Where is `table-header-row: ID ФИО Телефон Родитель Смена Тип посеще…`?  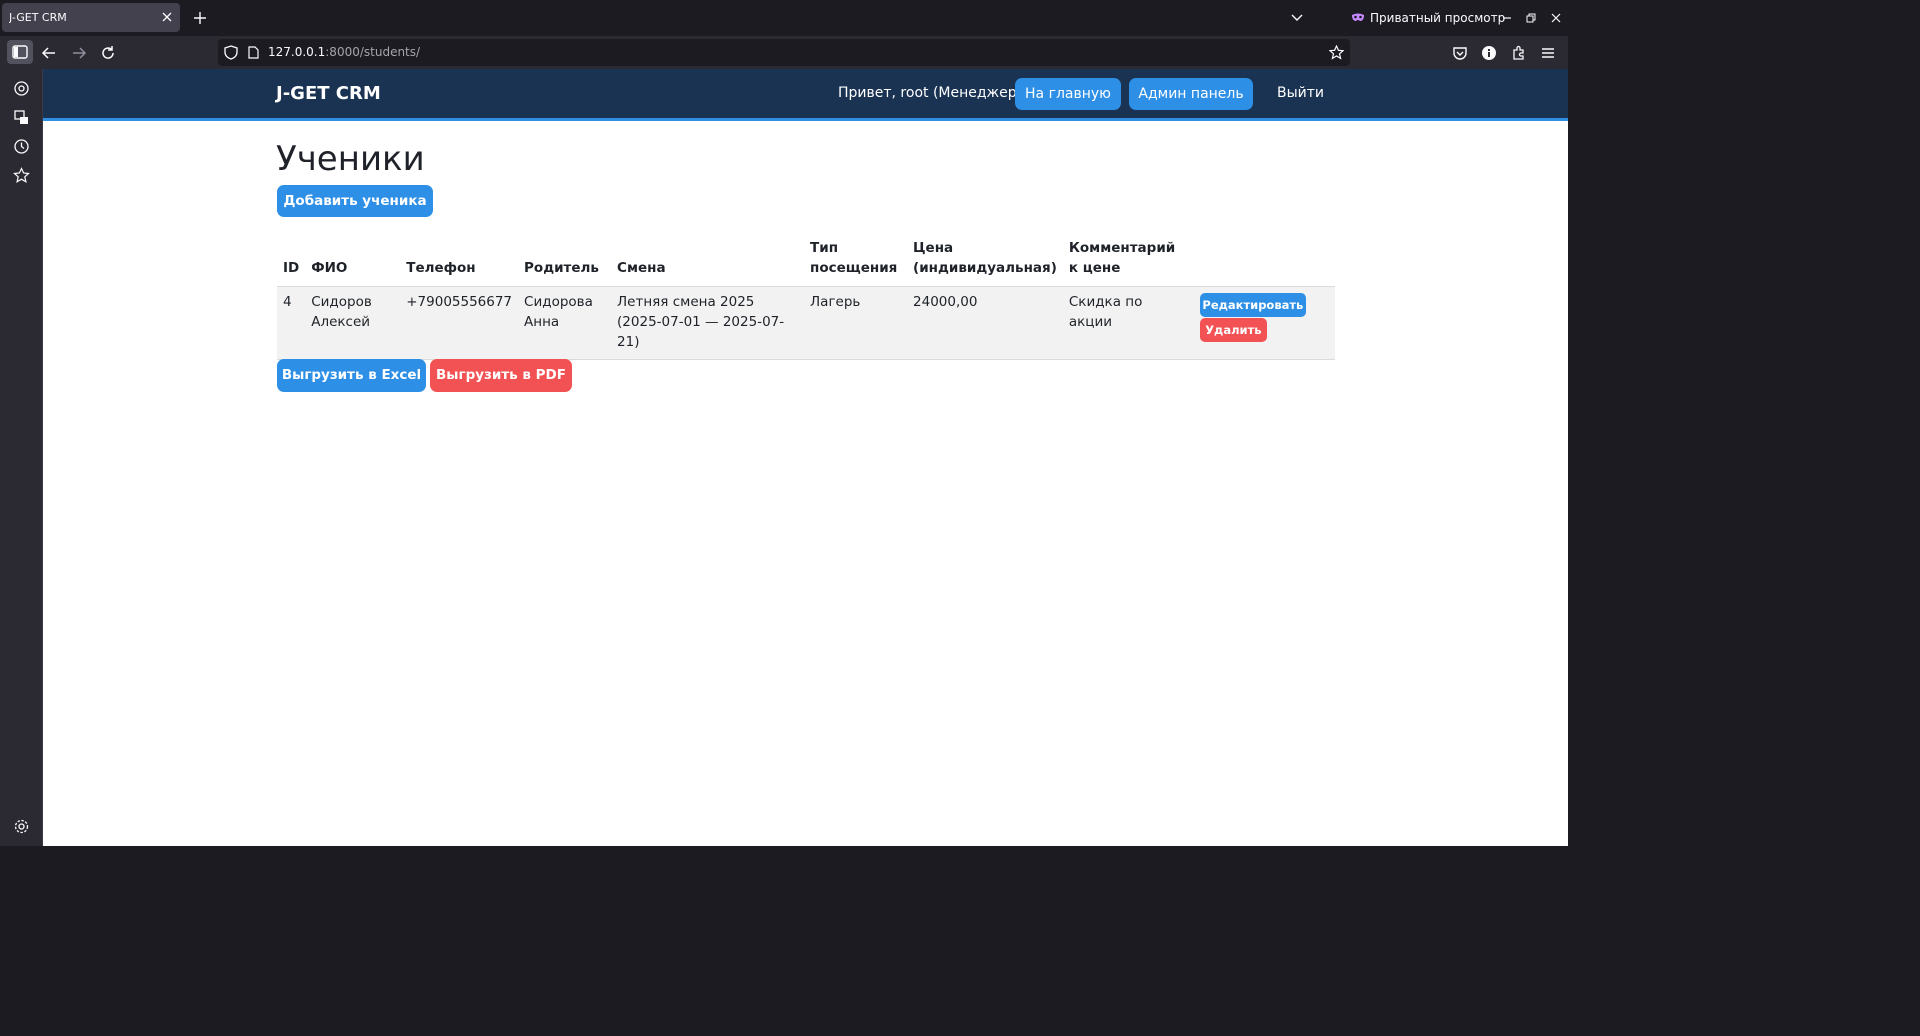 table-header-row: ID ФИО Телефон Родитель Смена Тип посеще… is located at coordinates (806, 261).